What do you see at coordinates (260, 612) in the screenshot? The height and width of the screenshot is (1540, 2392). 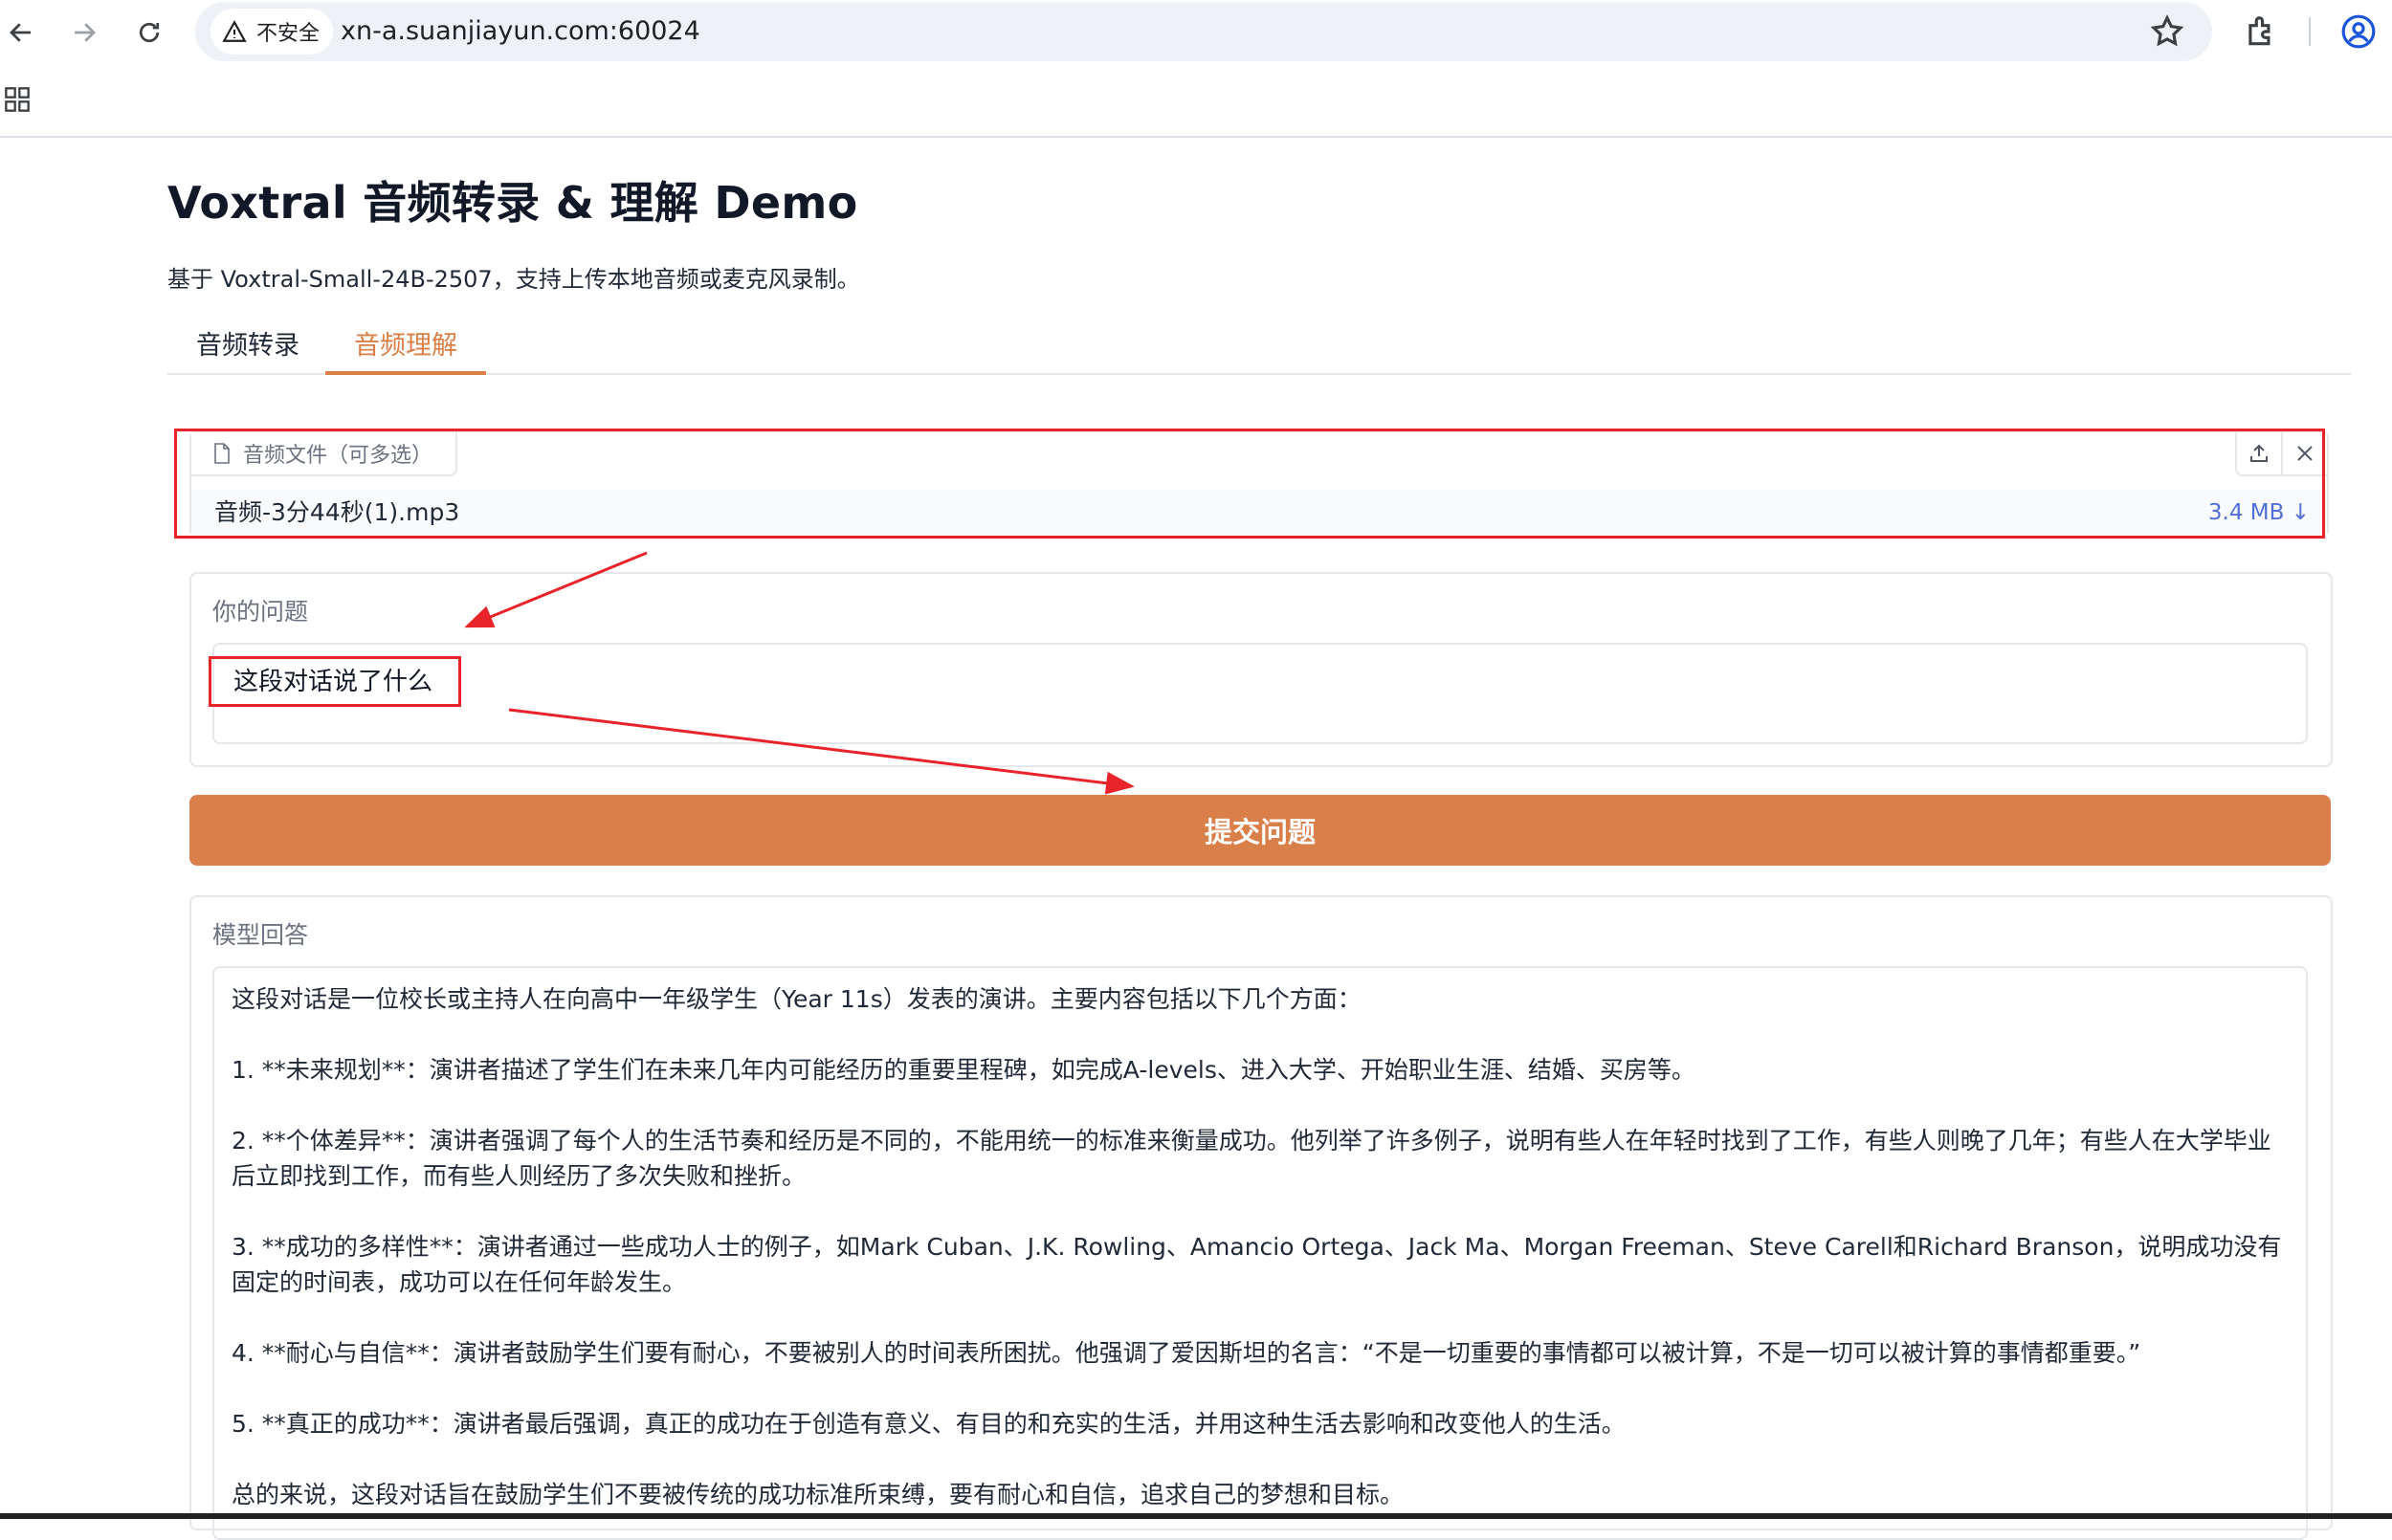 I see `question-label: 你的问题` at bounding box center [260, 612].